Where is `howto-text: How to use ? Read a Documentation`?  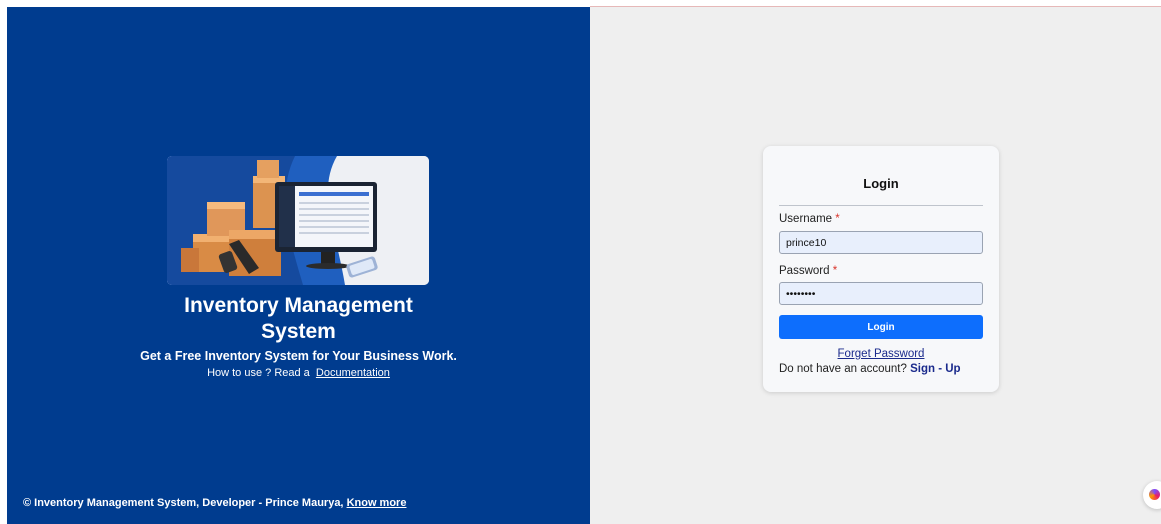
howto-text: How to use ? Read a Documentation is located at coordinates (298, 373).